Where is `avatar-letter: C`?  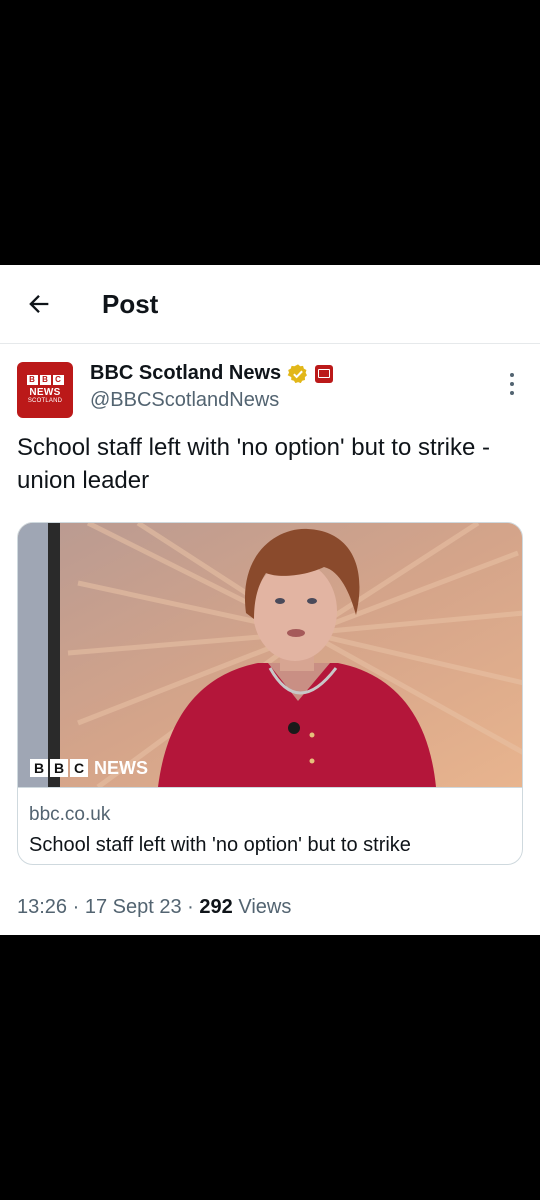 avatar-letter: C is located at coordinates (58, 380).